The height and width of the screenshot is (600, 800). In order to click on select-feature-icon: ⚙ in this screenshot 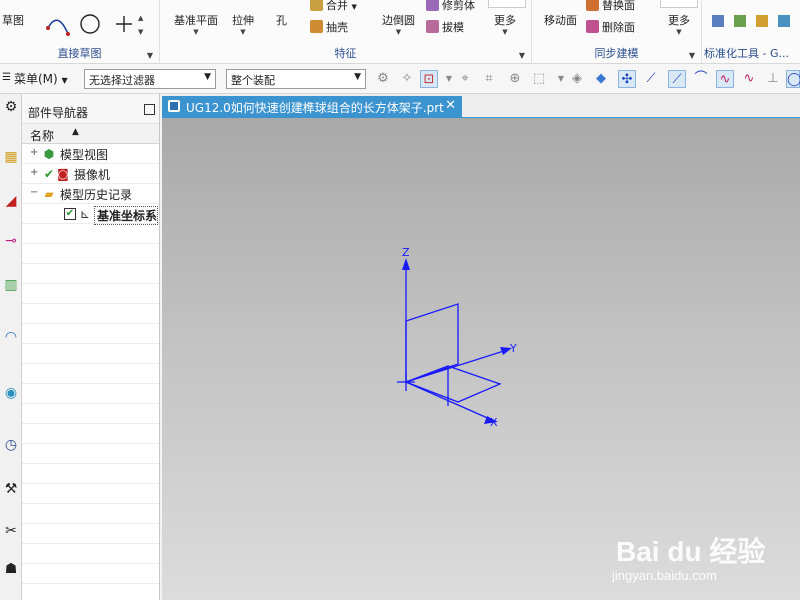, I will do `click(383, 79)`.